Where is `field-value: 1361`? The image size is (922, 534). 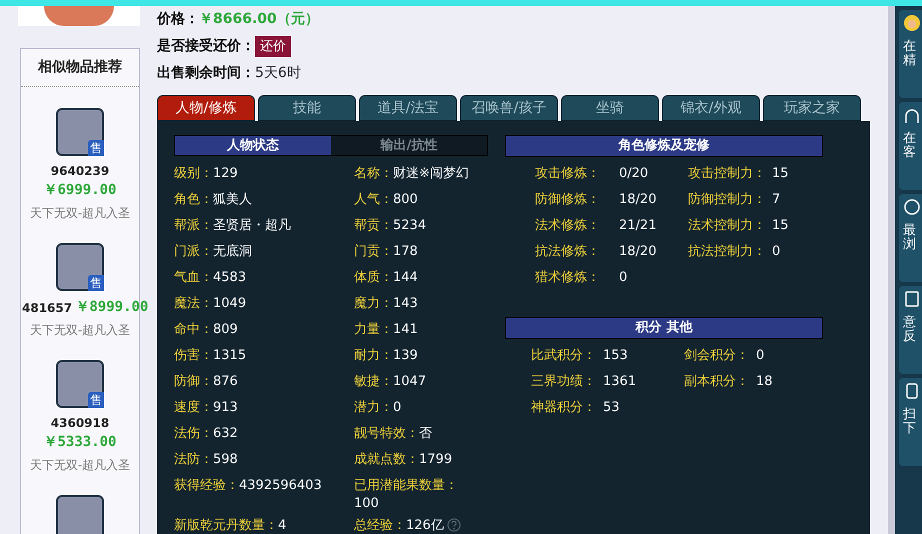 field-value: 1361 is located at coordinates (619, 382).